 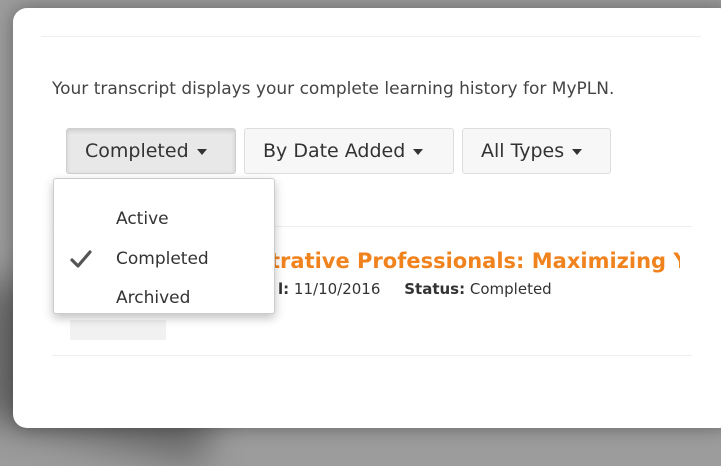 I want to click on item-meta: l: 11/10/2016 Status: Completed, so click(x=415, y=289).